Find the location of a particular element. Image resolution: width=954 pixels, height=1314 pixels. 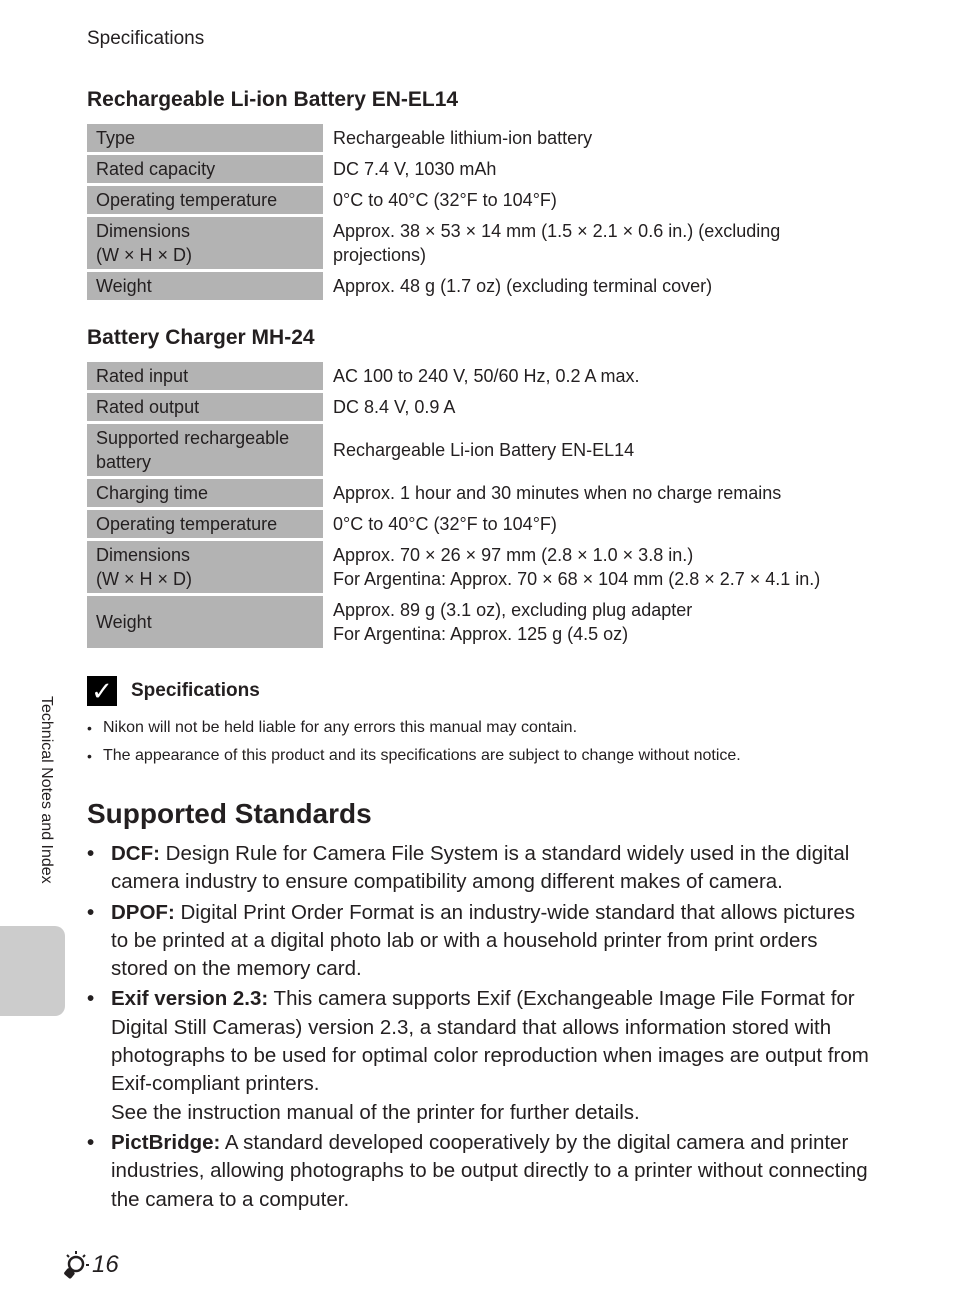

note-header: ✓ Specifications is located at coordinates (173, 691).